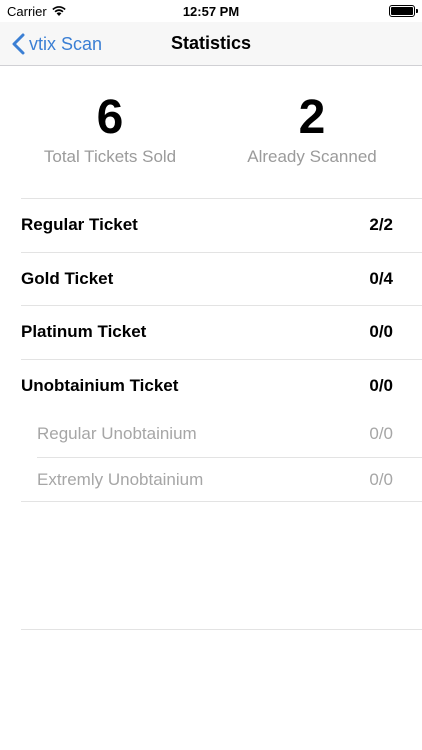 The height and width of the screenshot is (750, 422). What do you see at coordinates (221, 332) in the screenshot?
I see `ticket-row-platinum: Platinum Ticket 0/0` at bounding box center [221, 332].